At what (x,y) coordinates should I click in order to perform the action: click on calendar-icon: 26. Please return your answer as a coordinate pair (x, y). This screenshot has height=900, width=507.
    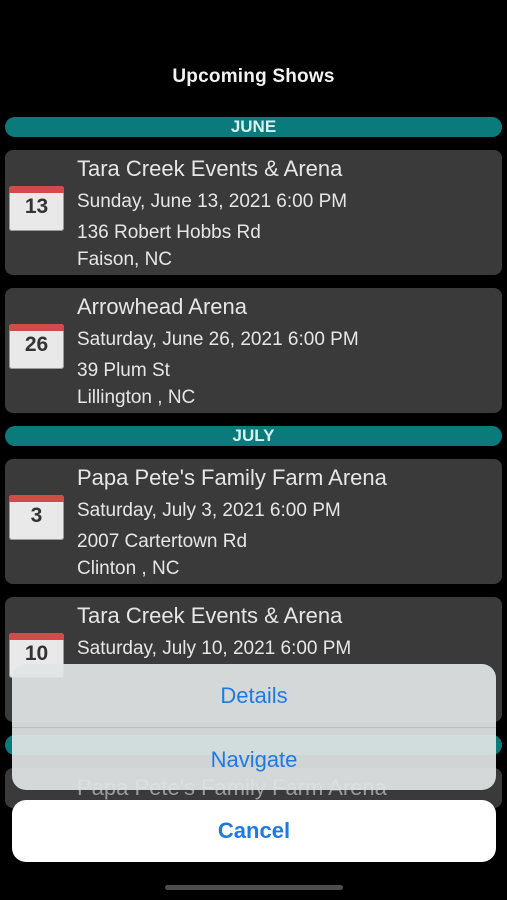
    Looking at the image, I should click on (36, 346).